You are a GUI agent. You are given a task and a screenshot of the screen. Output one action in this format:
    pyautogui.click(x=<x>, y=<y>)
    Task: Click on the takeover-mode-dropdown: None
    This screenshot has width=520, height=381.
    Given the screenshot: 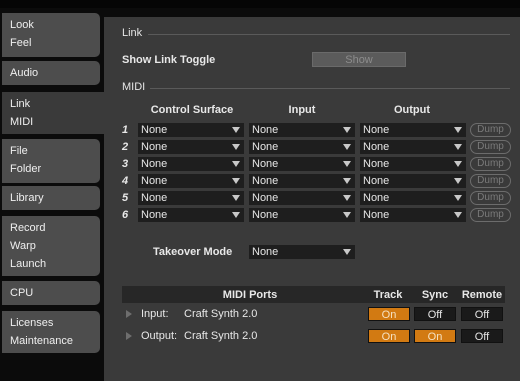 What is the action you would take?
    pyautogui.click(x=302, y=252)
    